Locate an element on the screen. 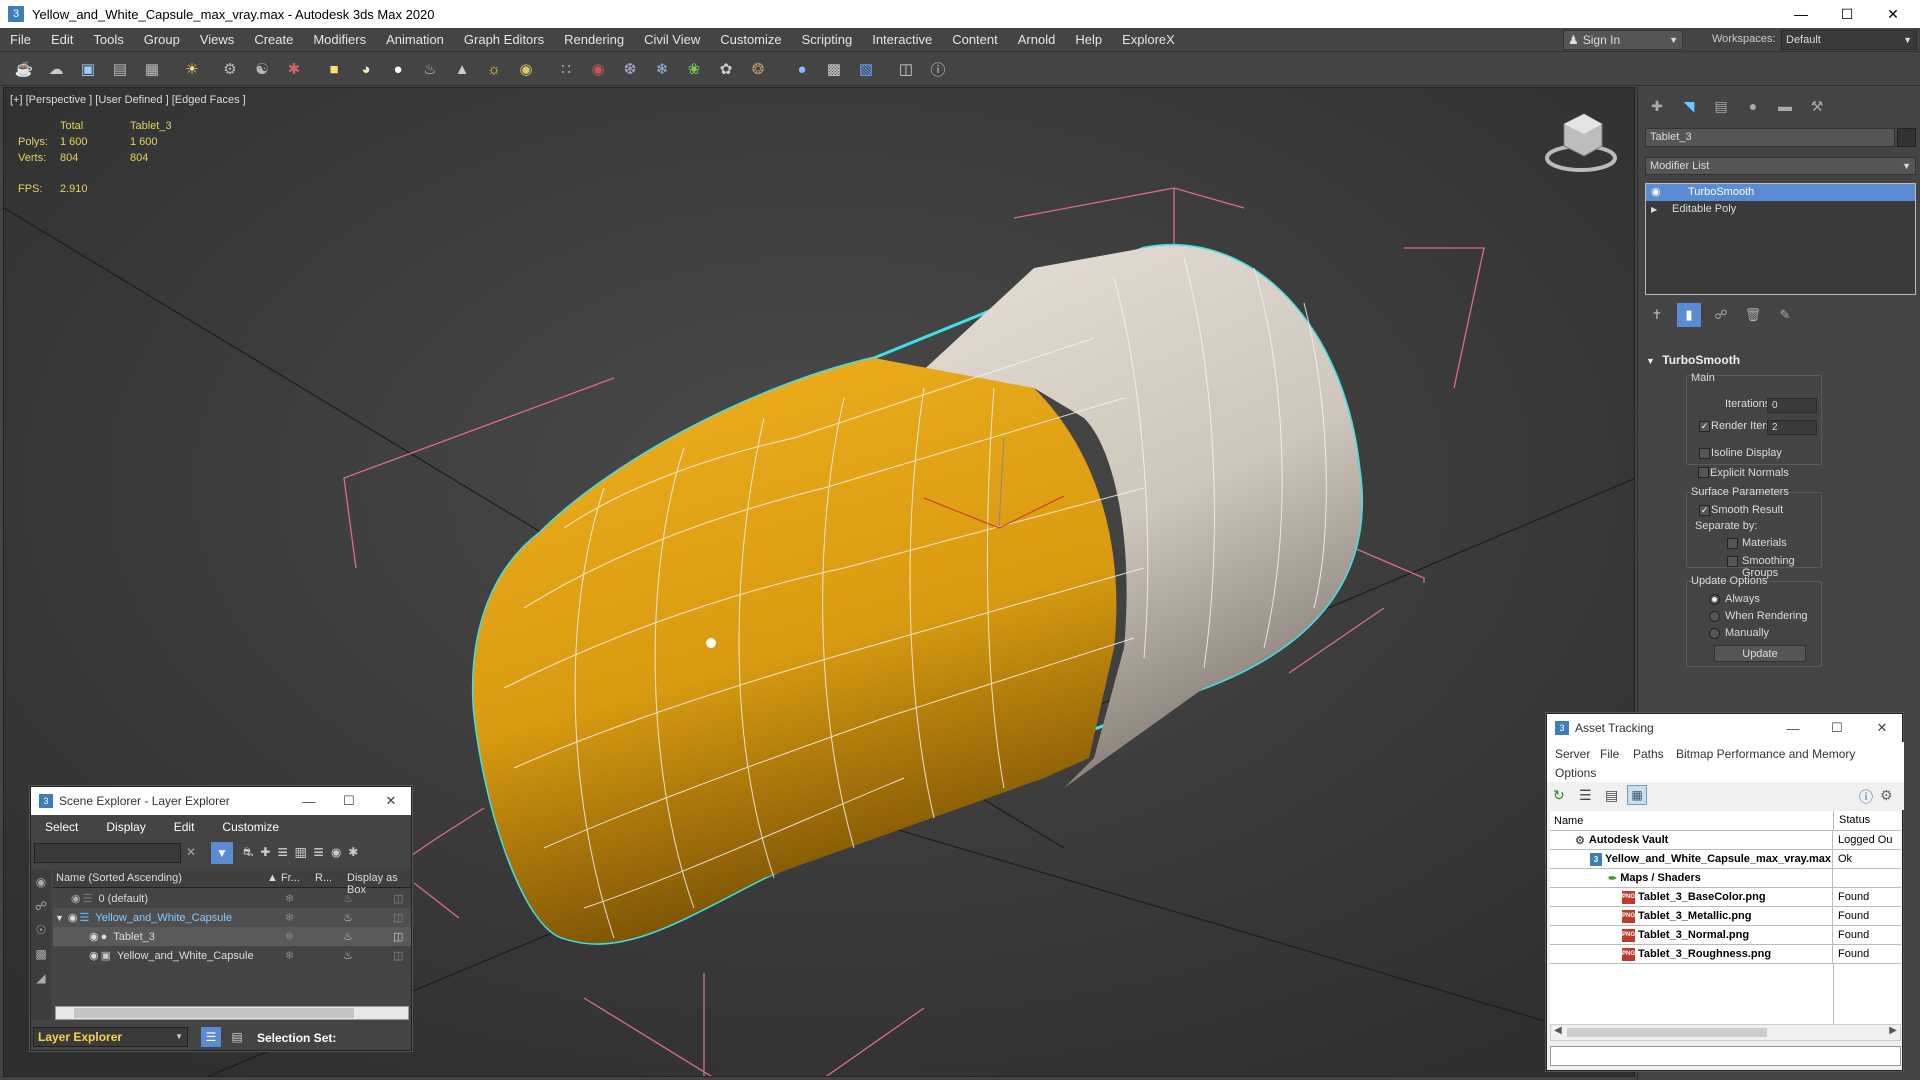 The width and height of the screenshot is (1920, 1080). render-iters-checkbox: ✓ is located at coordinates (1704, 426).